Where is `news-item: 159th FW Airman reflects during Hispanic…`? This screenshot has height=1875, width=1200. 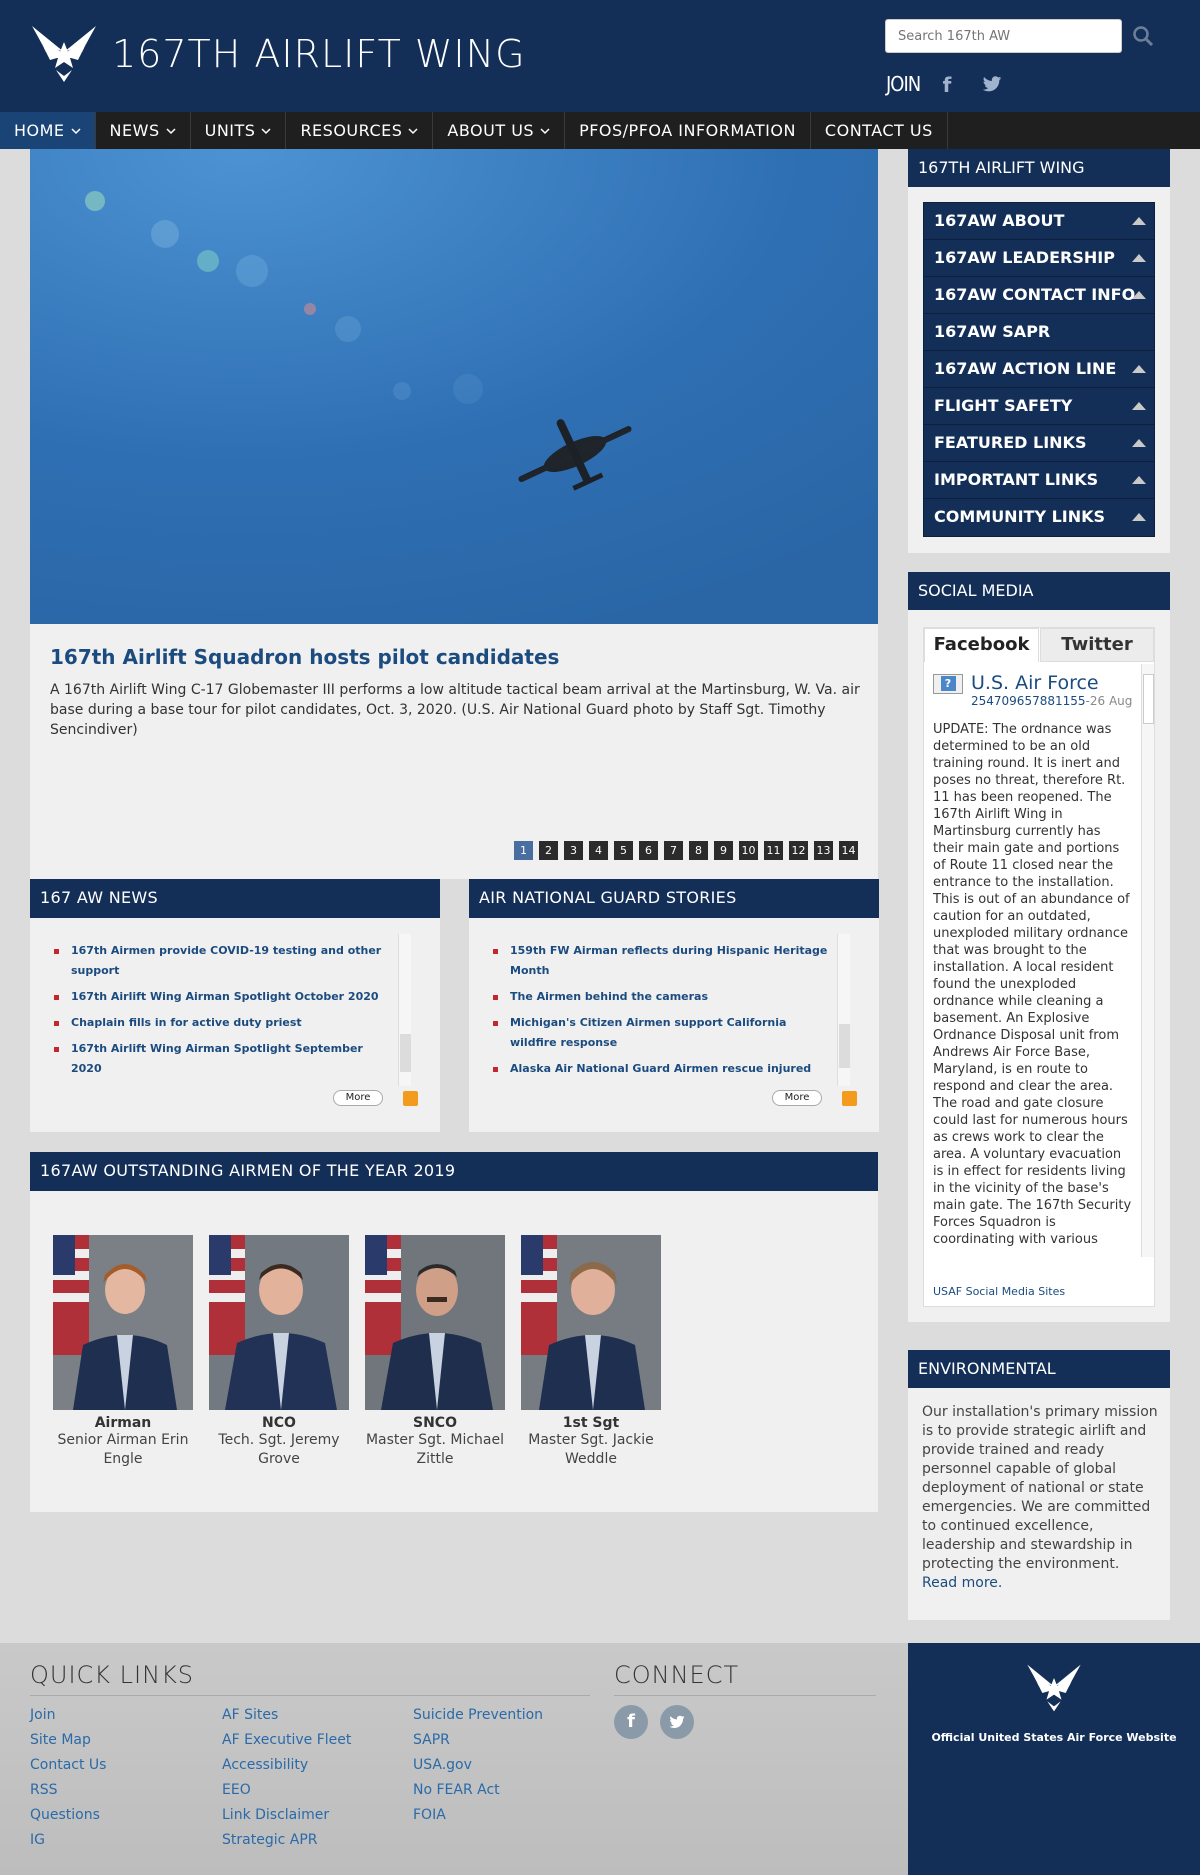
news-item: 159th FW Airman reflects during Hispanic… is located at coordinates (659, 961).